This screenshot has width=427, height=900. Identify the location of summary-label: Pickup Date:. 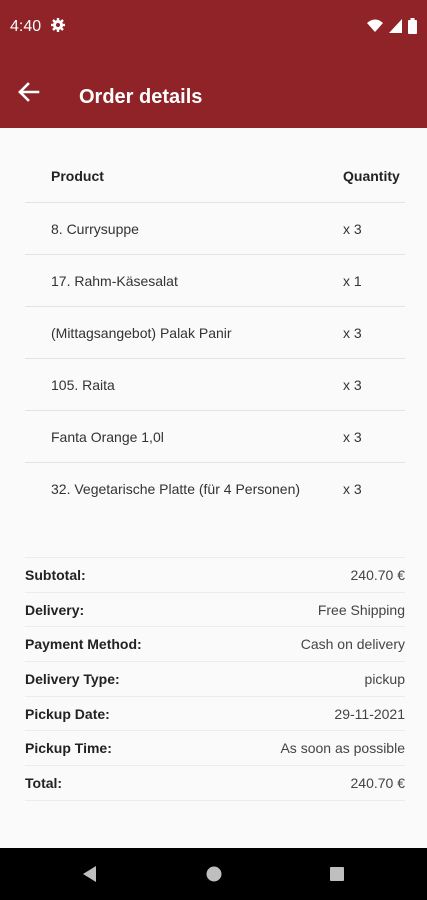
(67, 713).